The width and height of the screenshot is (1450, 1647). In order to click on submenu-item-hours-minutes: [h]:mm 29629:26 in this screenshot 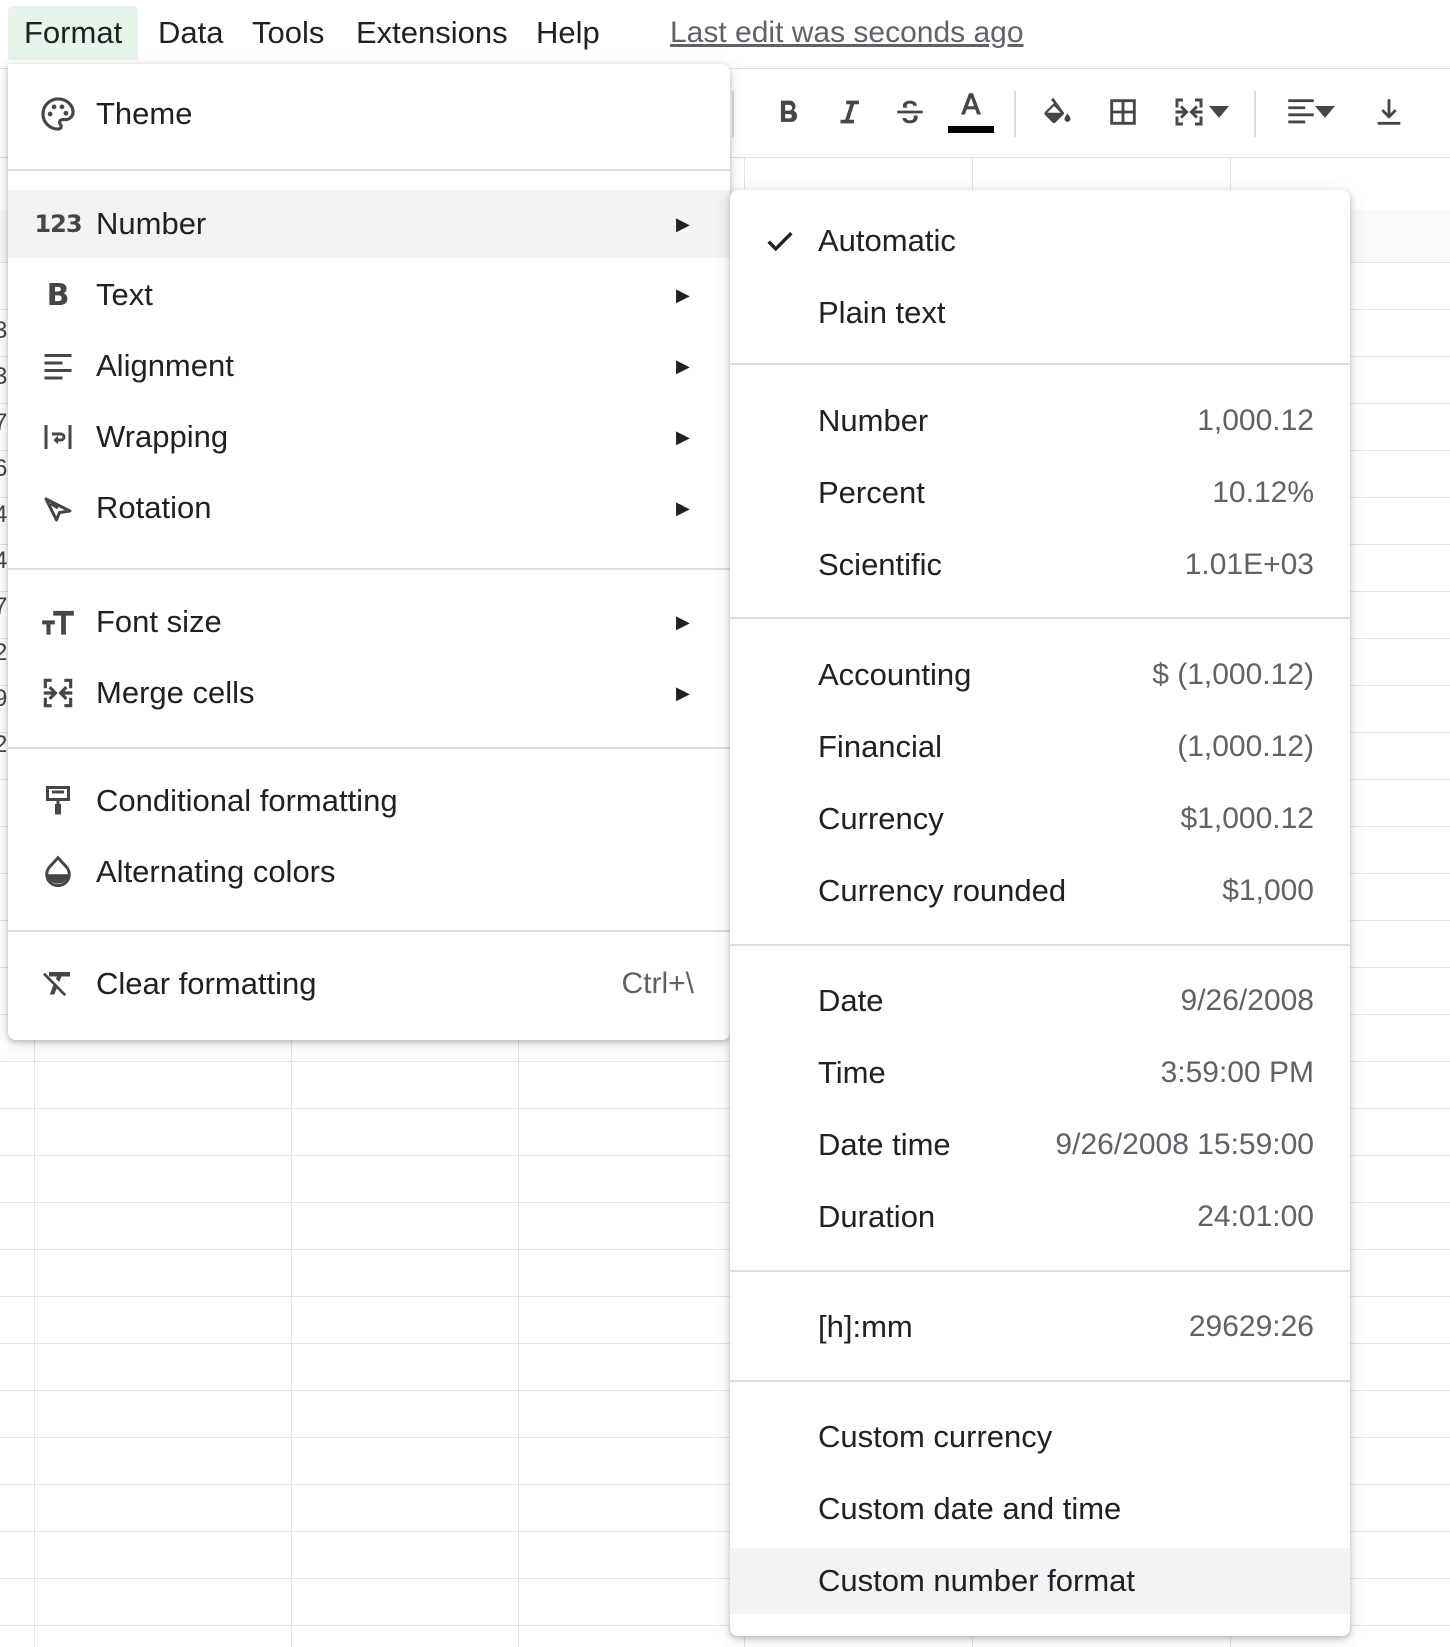, I will do `click(1040, 1327)`.